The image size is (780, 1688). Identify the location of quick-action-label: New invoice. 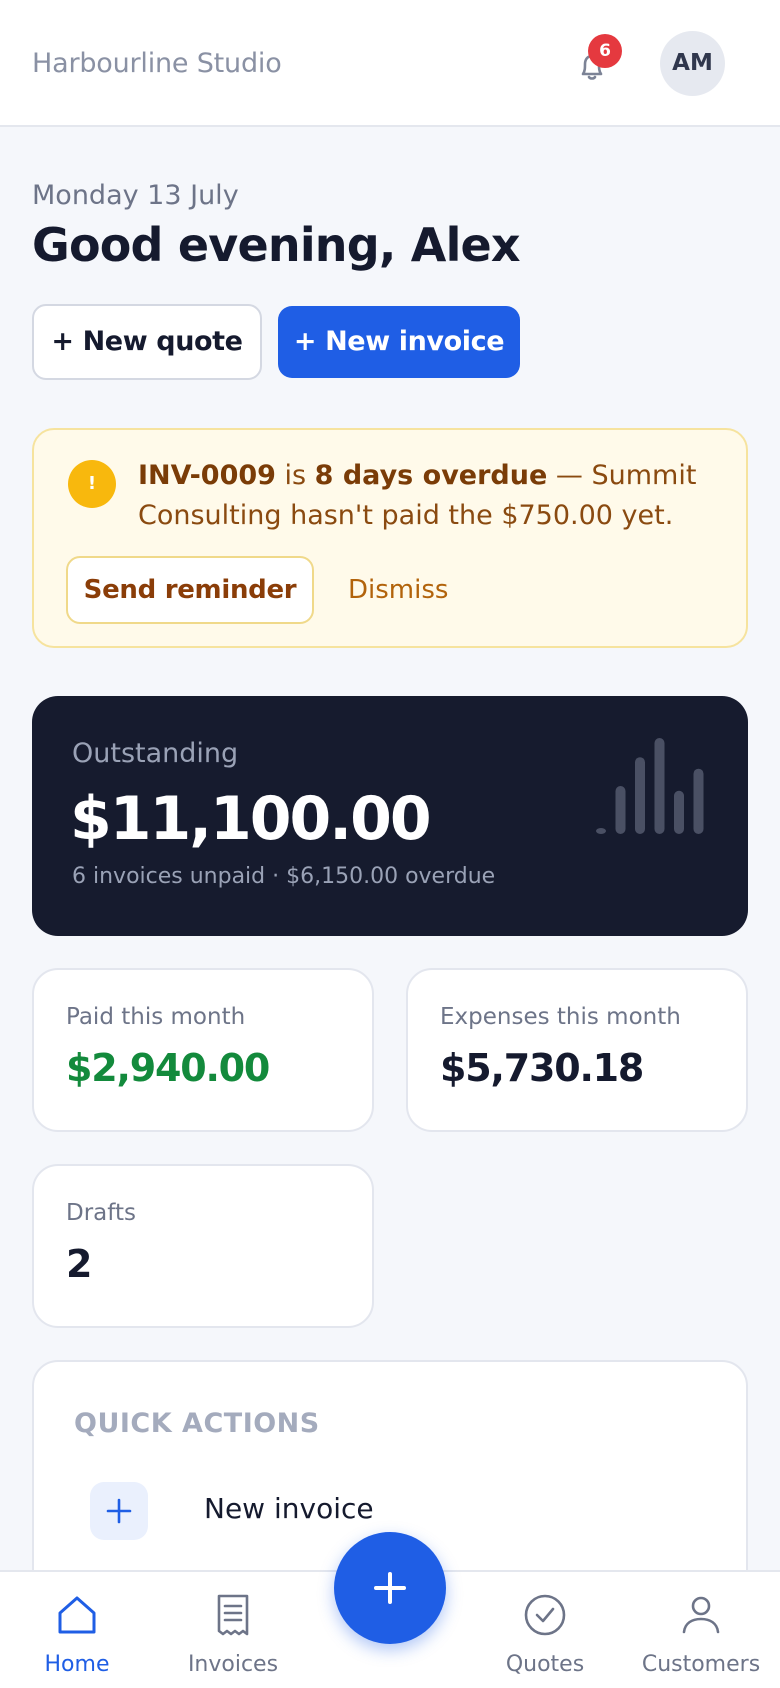
(289, 1508).